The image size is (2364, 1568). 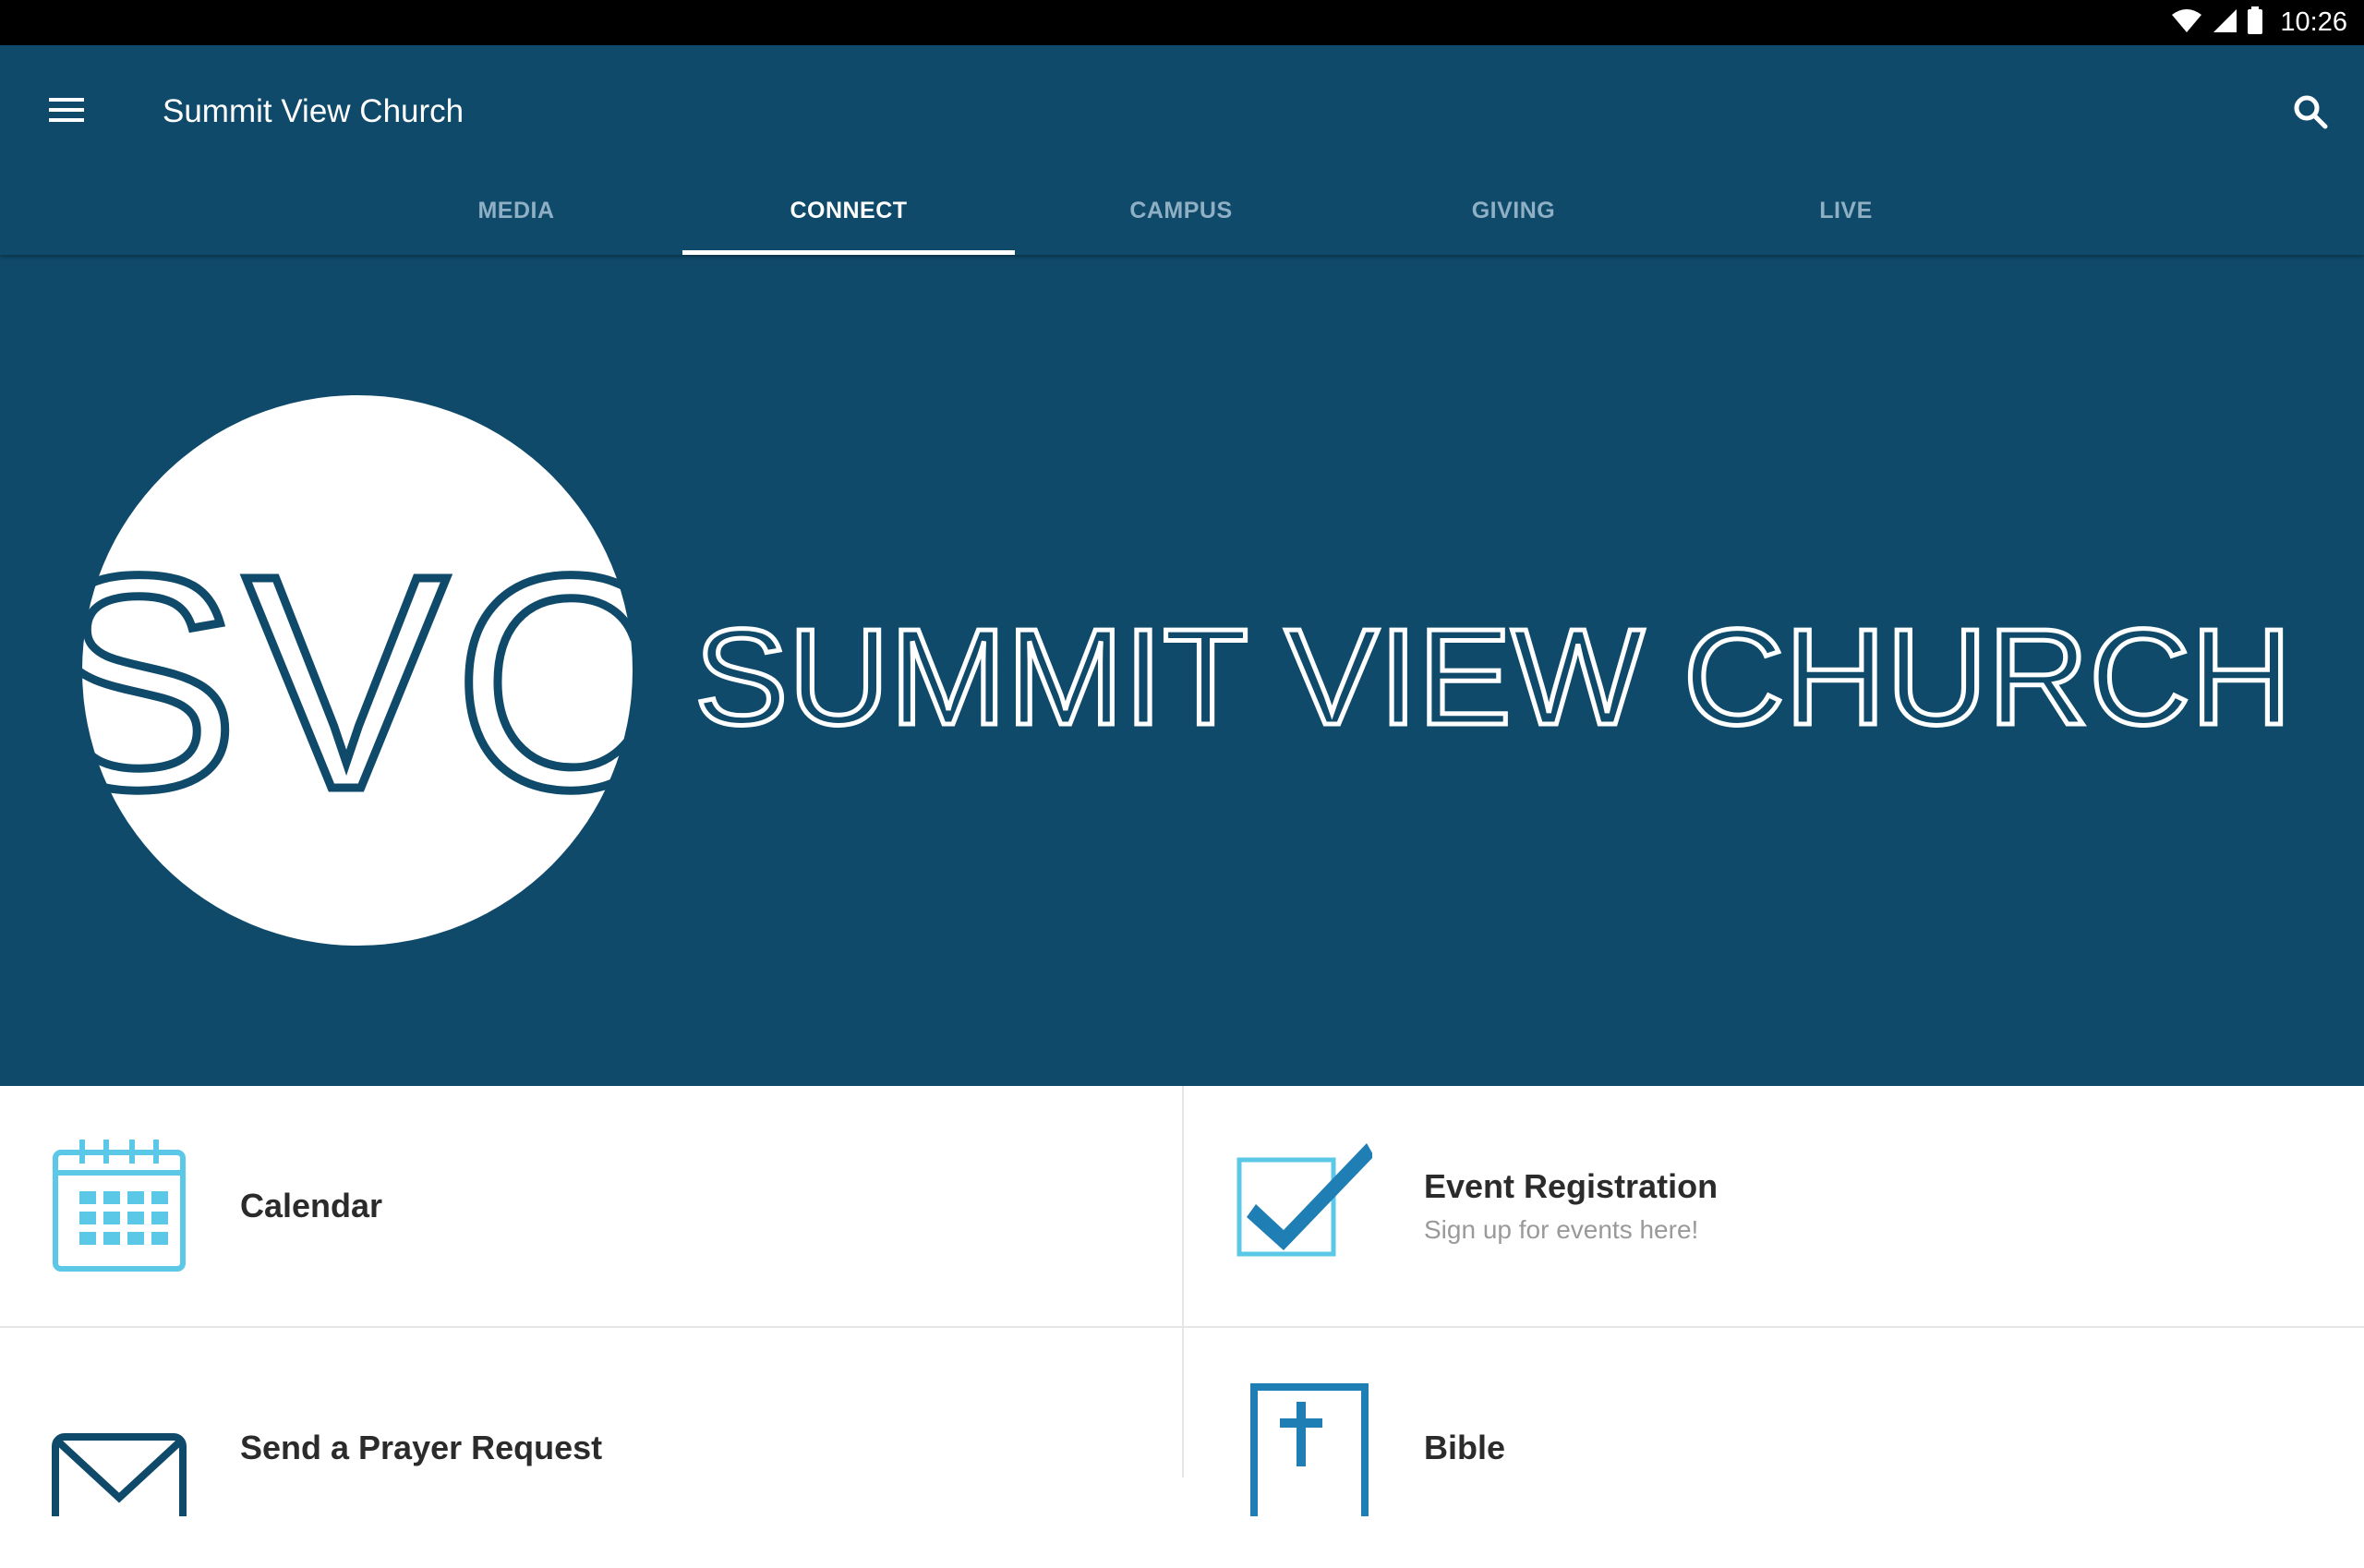 I want to click on envelope-icon, so click(x=120, y=1461).